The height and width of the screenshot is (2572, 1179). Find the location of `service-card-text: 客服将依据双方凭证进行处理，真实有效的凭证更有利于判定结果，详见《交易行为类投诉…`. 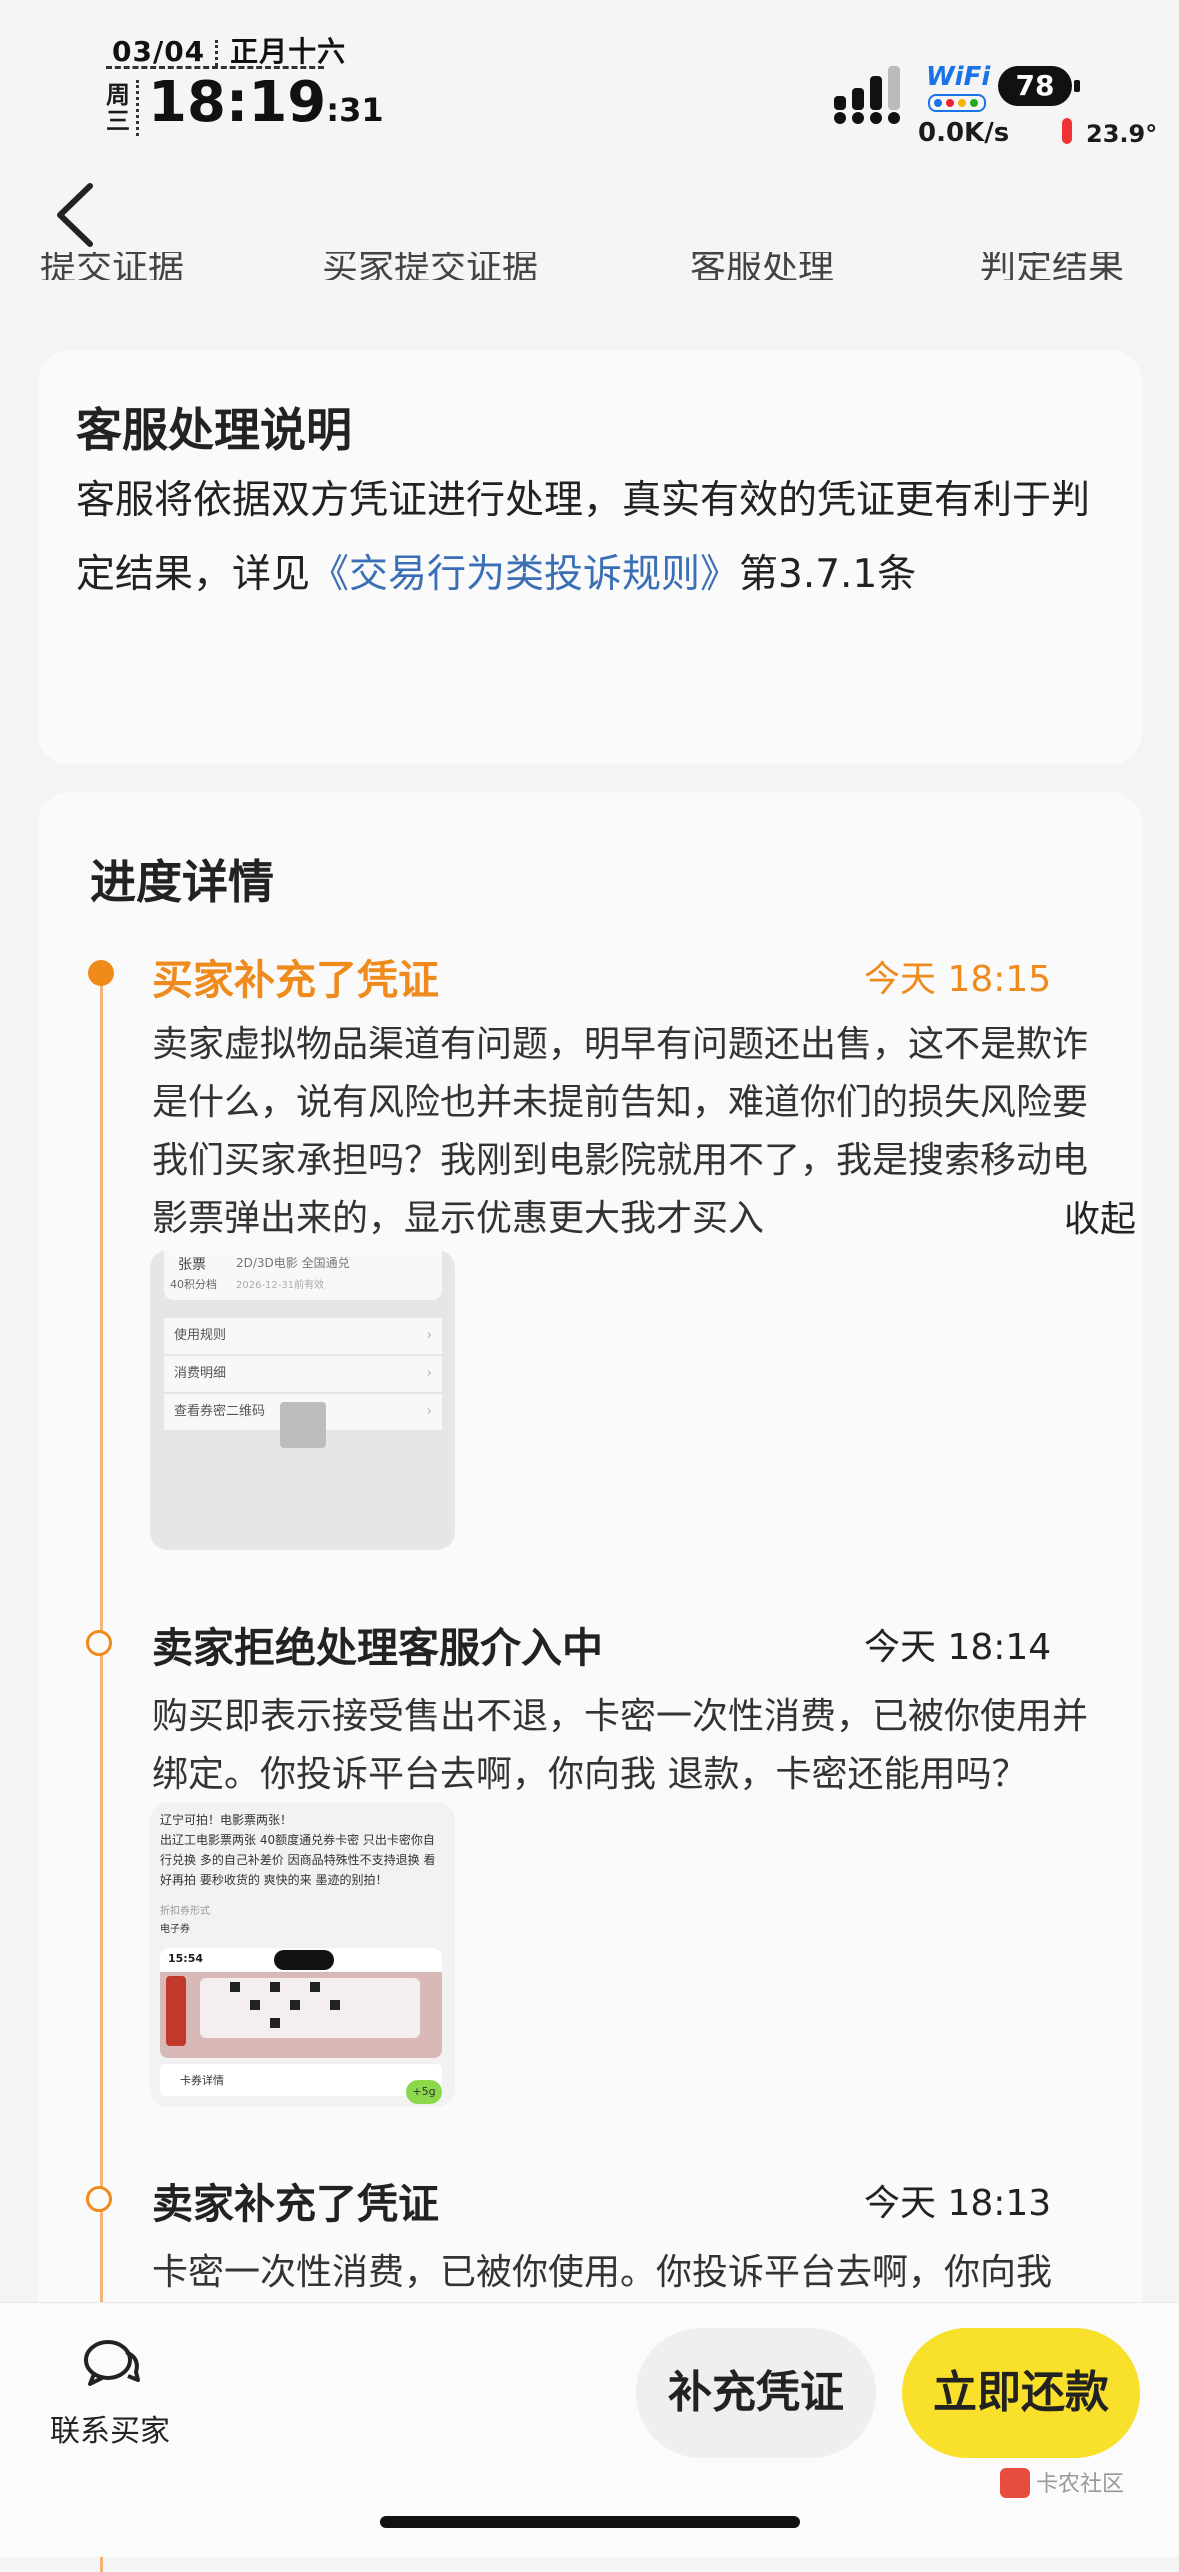

service-card-text: 客服将依据双方凭证进行处理，真实有效的凭证更有利于判定结果，详见《交易行为类投诉… is located at coordinates (583, 537).